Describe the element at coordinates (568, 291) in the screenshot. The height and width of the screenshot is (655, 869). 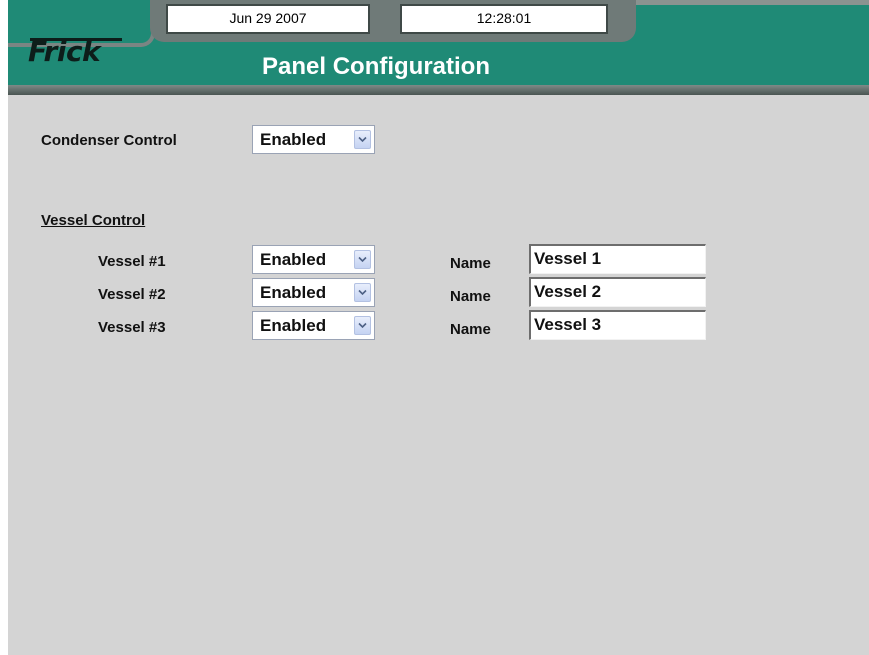
I see `vessel-2-name-value: Vessel 2` at that location.